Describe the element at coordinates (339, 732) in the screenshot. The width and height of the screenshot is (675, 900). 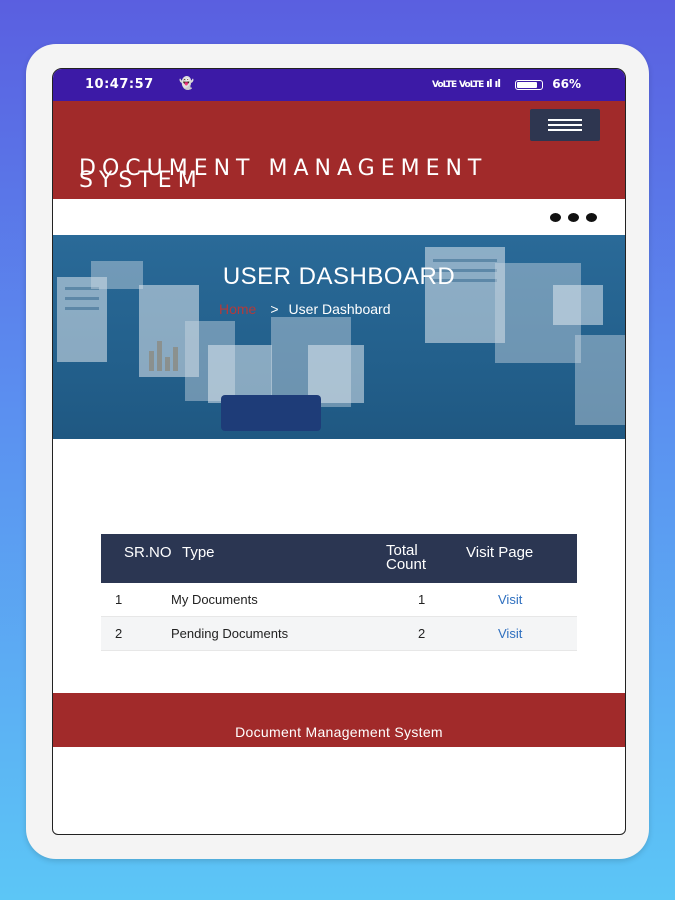
I see `footer-text: Document Management System` at that location.